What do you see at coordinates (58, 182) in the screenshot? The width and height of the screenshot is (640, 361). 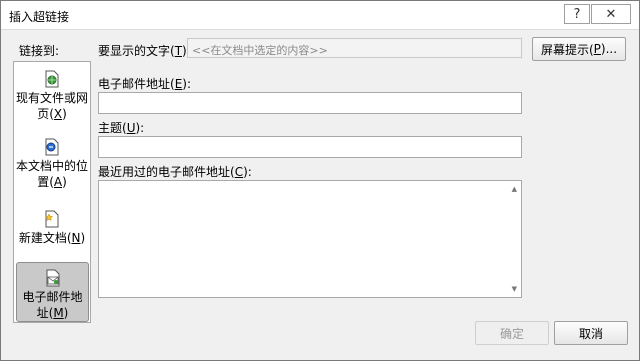 I see `nav-label-key: A` at bounding box center [58, 182].